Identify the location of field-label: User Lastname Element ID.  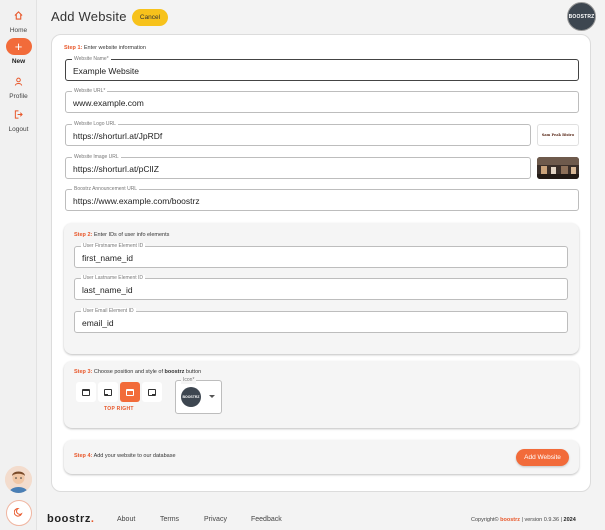
(113, 278).